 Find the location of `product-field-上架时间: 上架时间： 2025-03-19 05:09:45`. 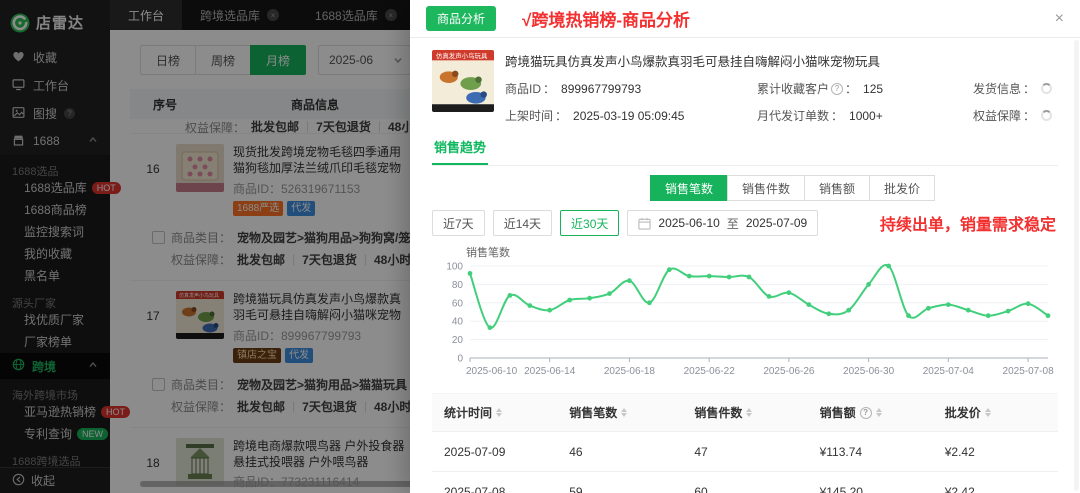

product-field-上架时间: 上架时间： 2025-03-19 05:09:45 is located at coordinates (631, 115).